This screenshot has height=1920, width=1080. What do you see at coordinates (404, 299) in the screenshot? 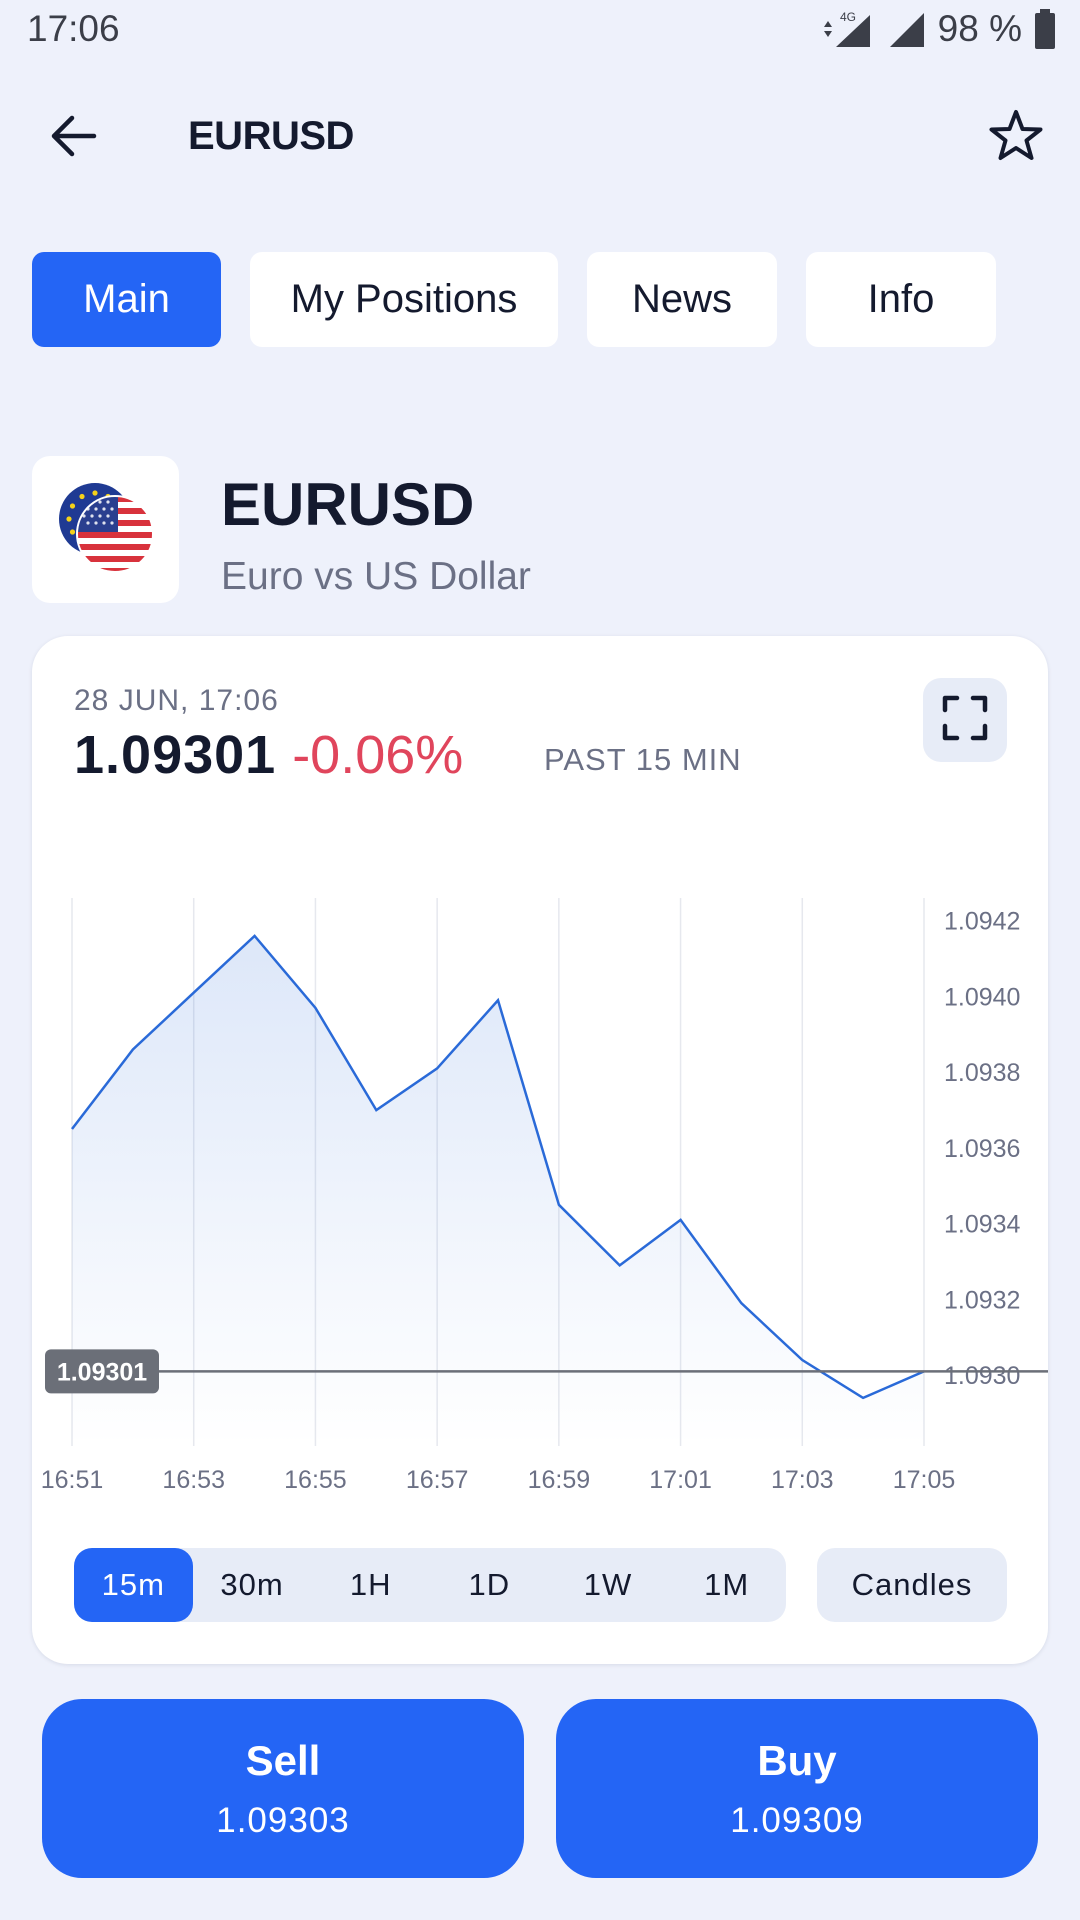
I see `tab-my-positions: My Positions` at bounding box center [404, 299].